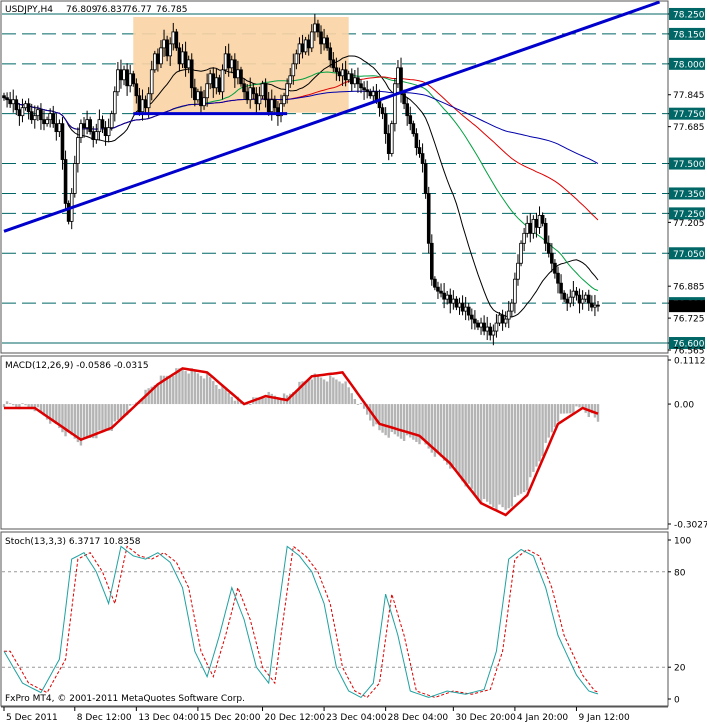 The image size is (707, 723). Describe the element at coordinates (689, 288) in the screenshot. I see `price-tick-label: 76.885` at that location.